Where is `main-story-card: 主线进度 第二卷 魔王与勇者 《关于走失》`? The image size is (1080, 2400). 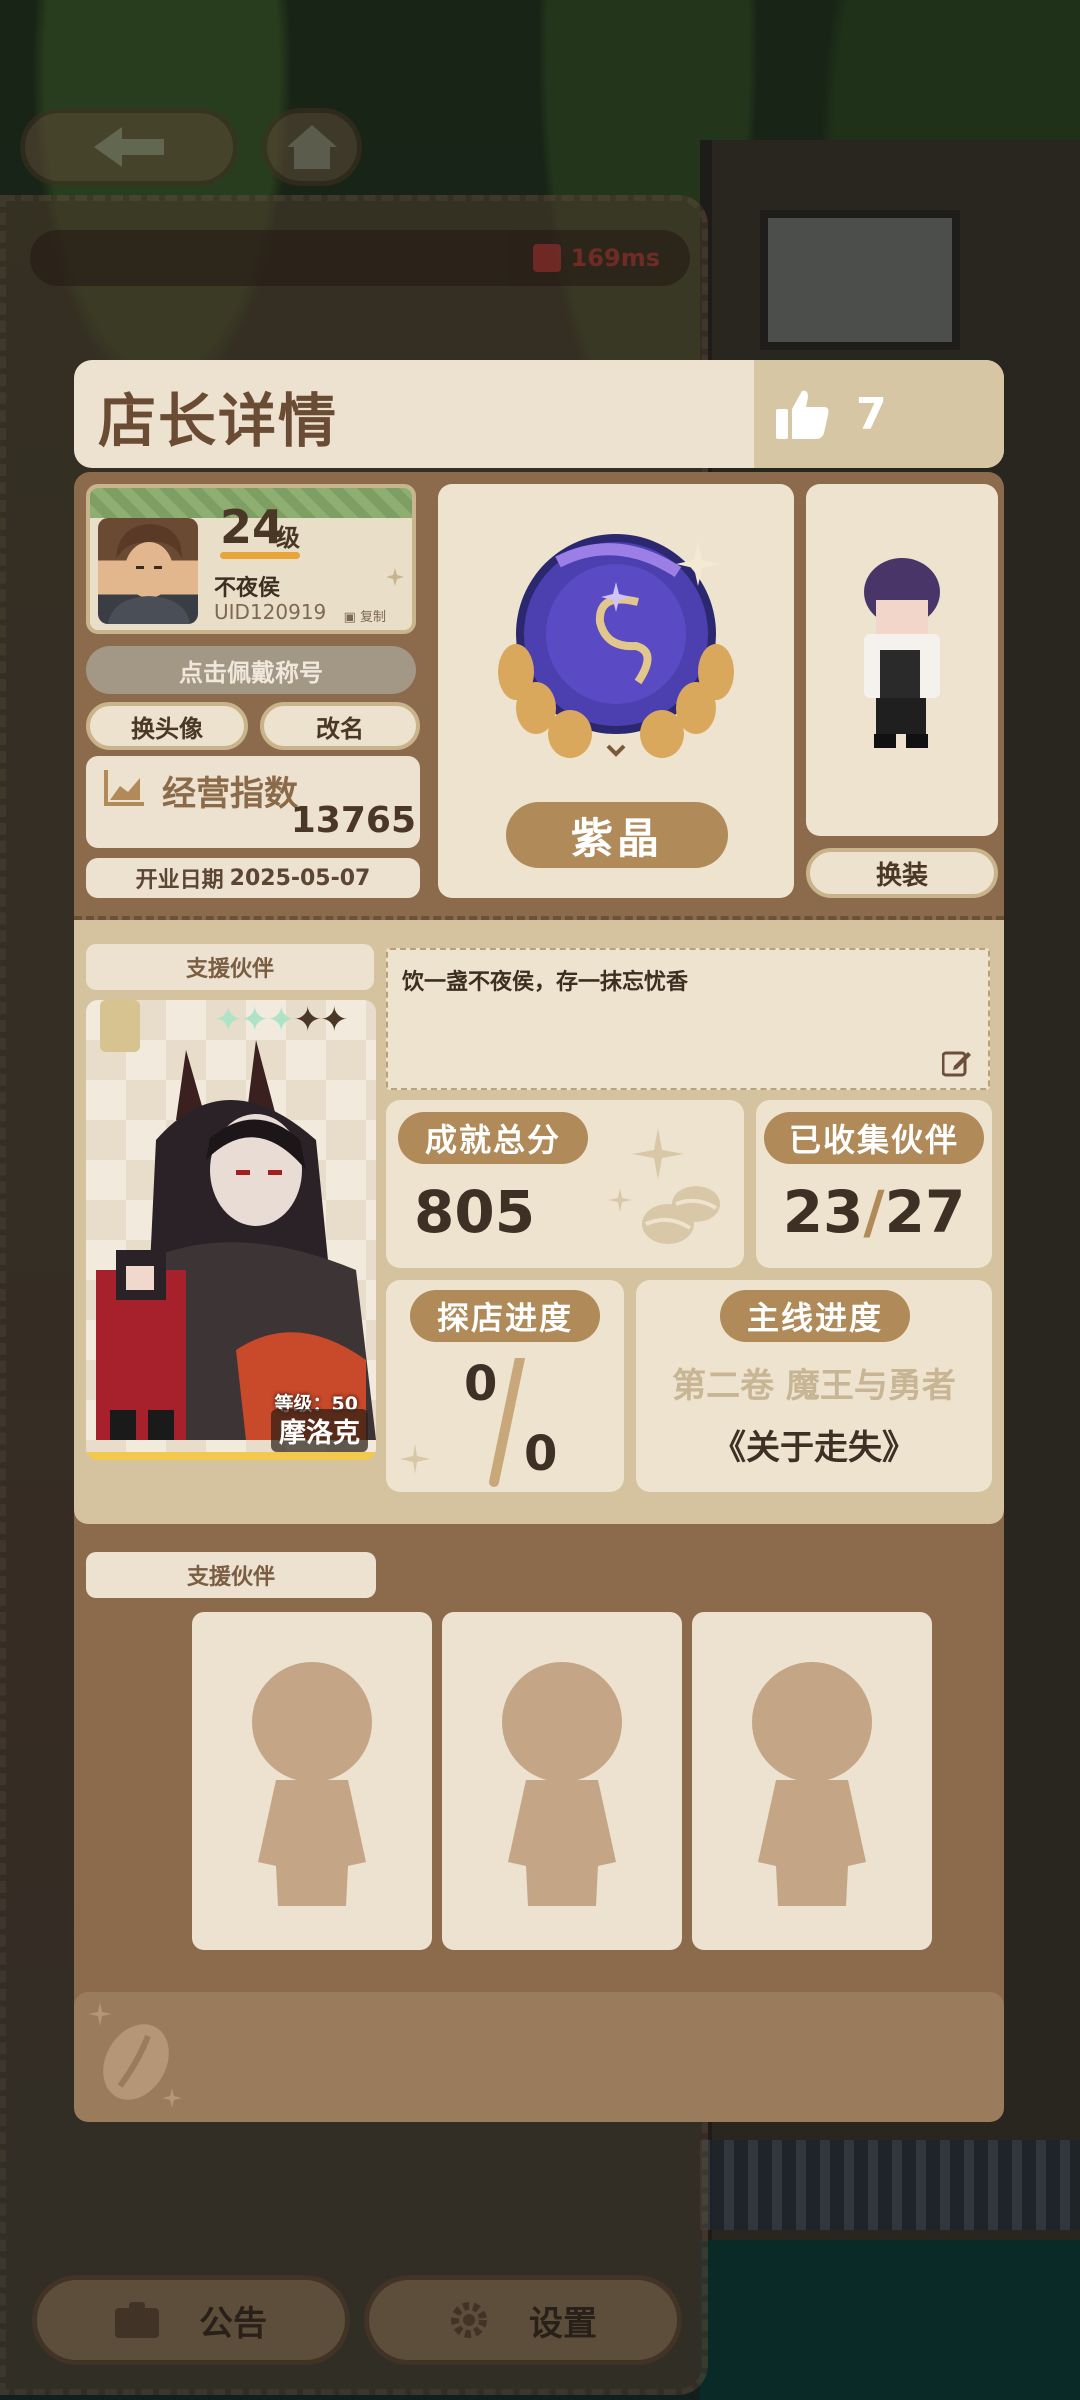
main-story-card: 主线进度 第二卷 魔王与勇者 《关于走失》 is located at coordinates (814, 1386).